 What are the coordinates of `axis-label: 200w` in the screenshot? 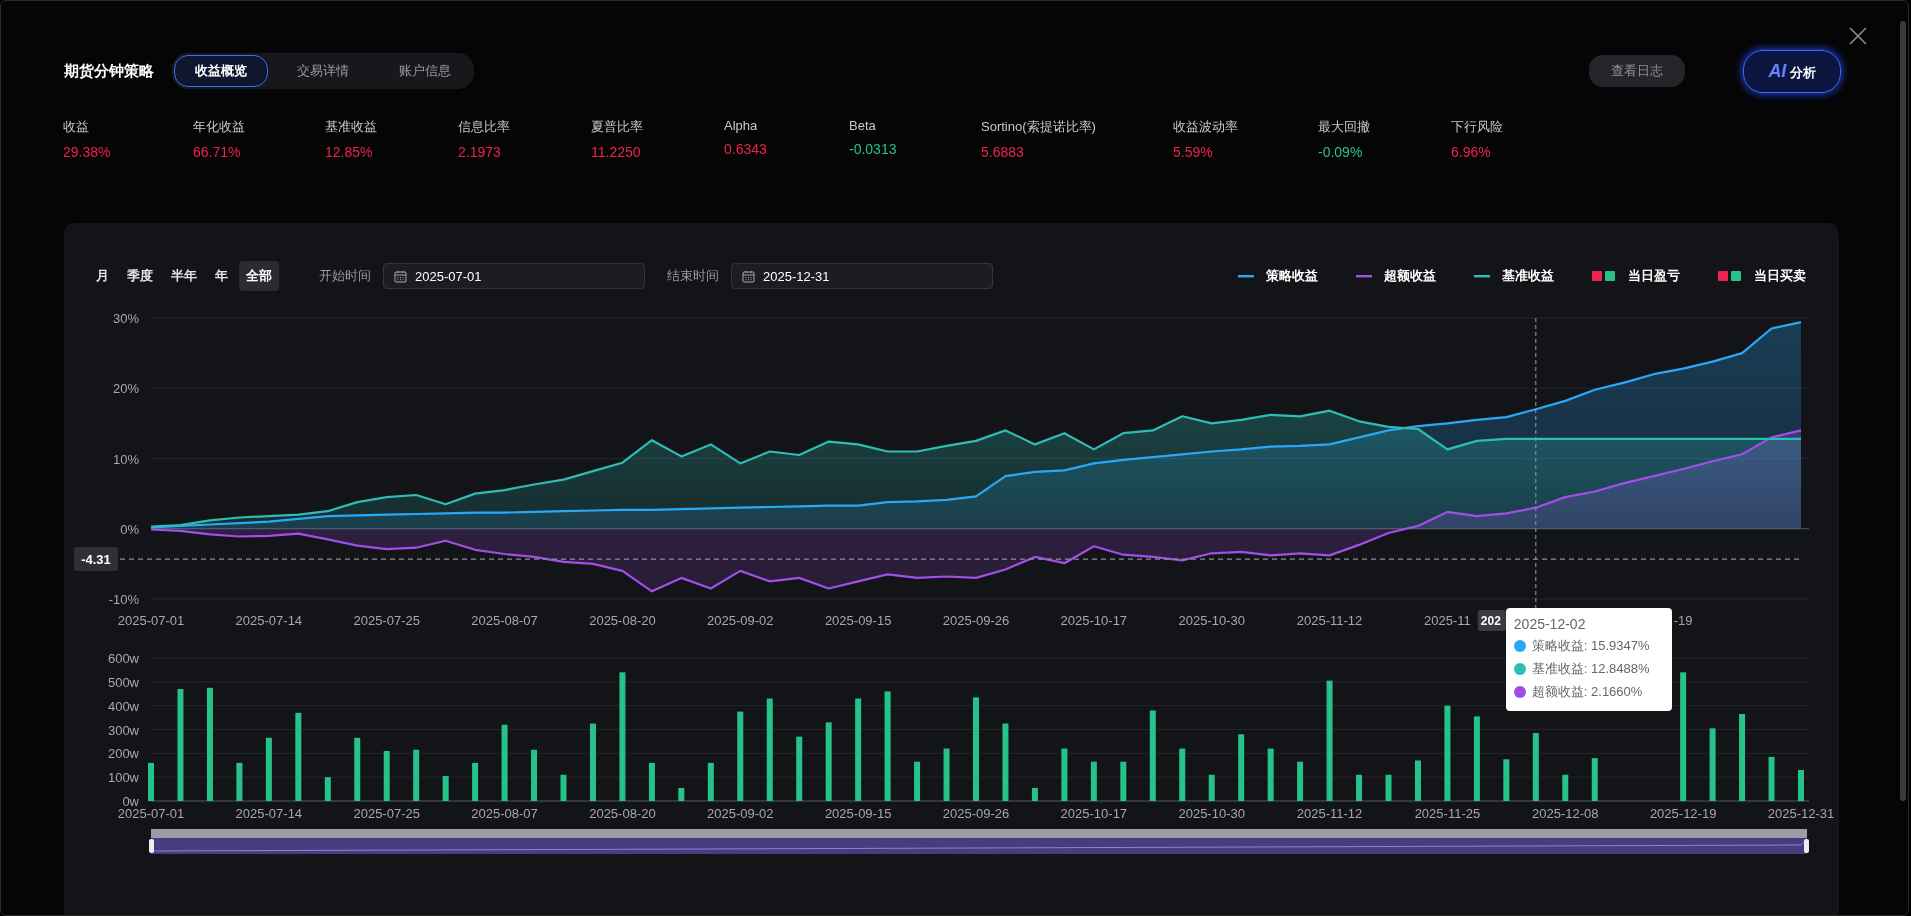 It's located at (123, 754).